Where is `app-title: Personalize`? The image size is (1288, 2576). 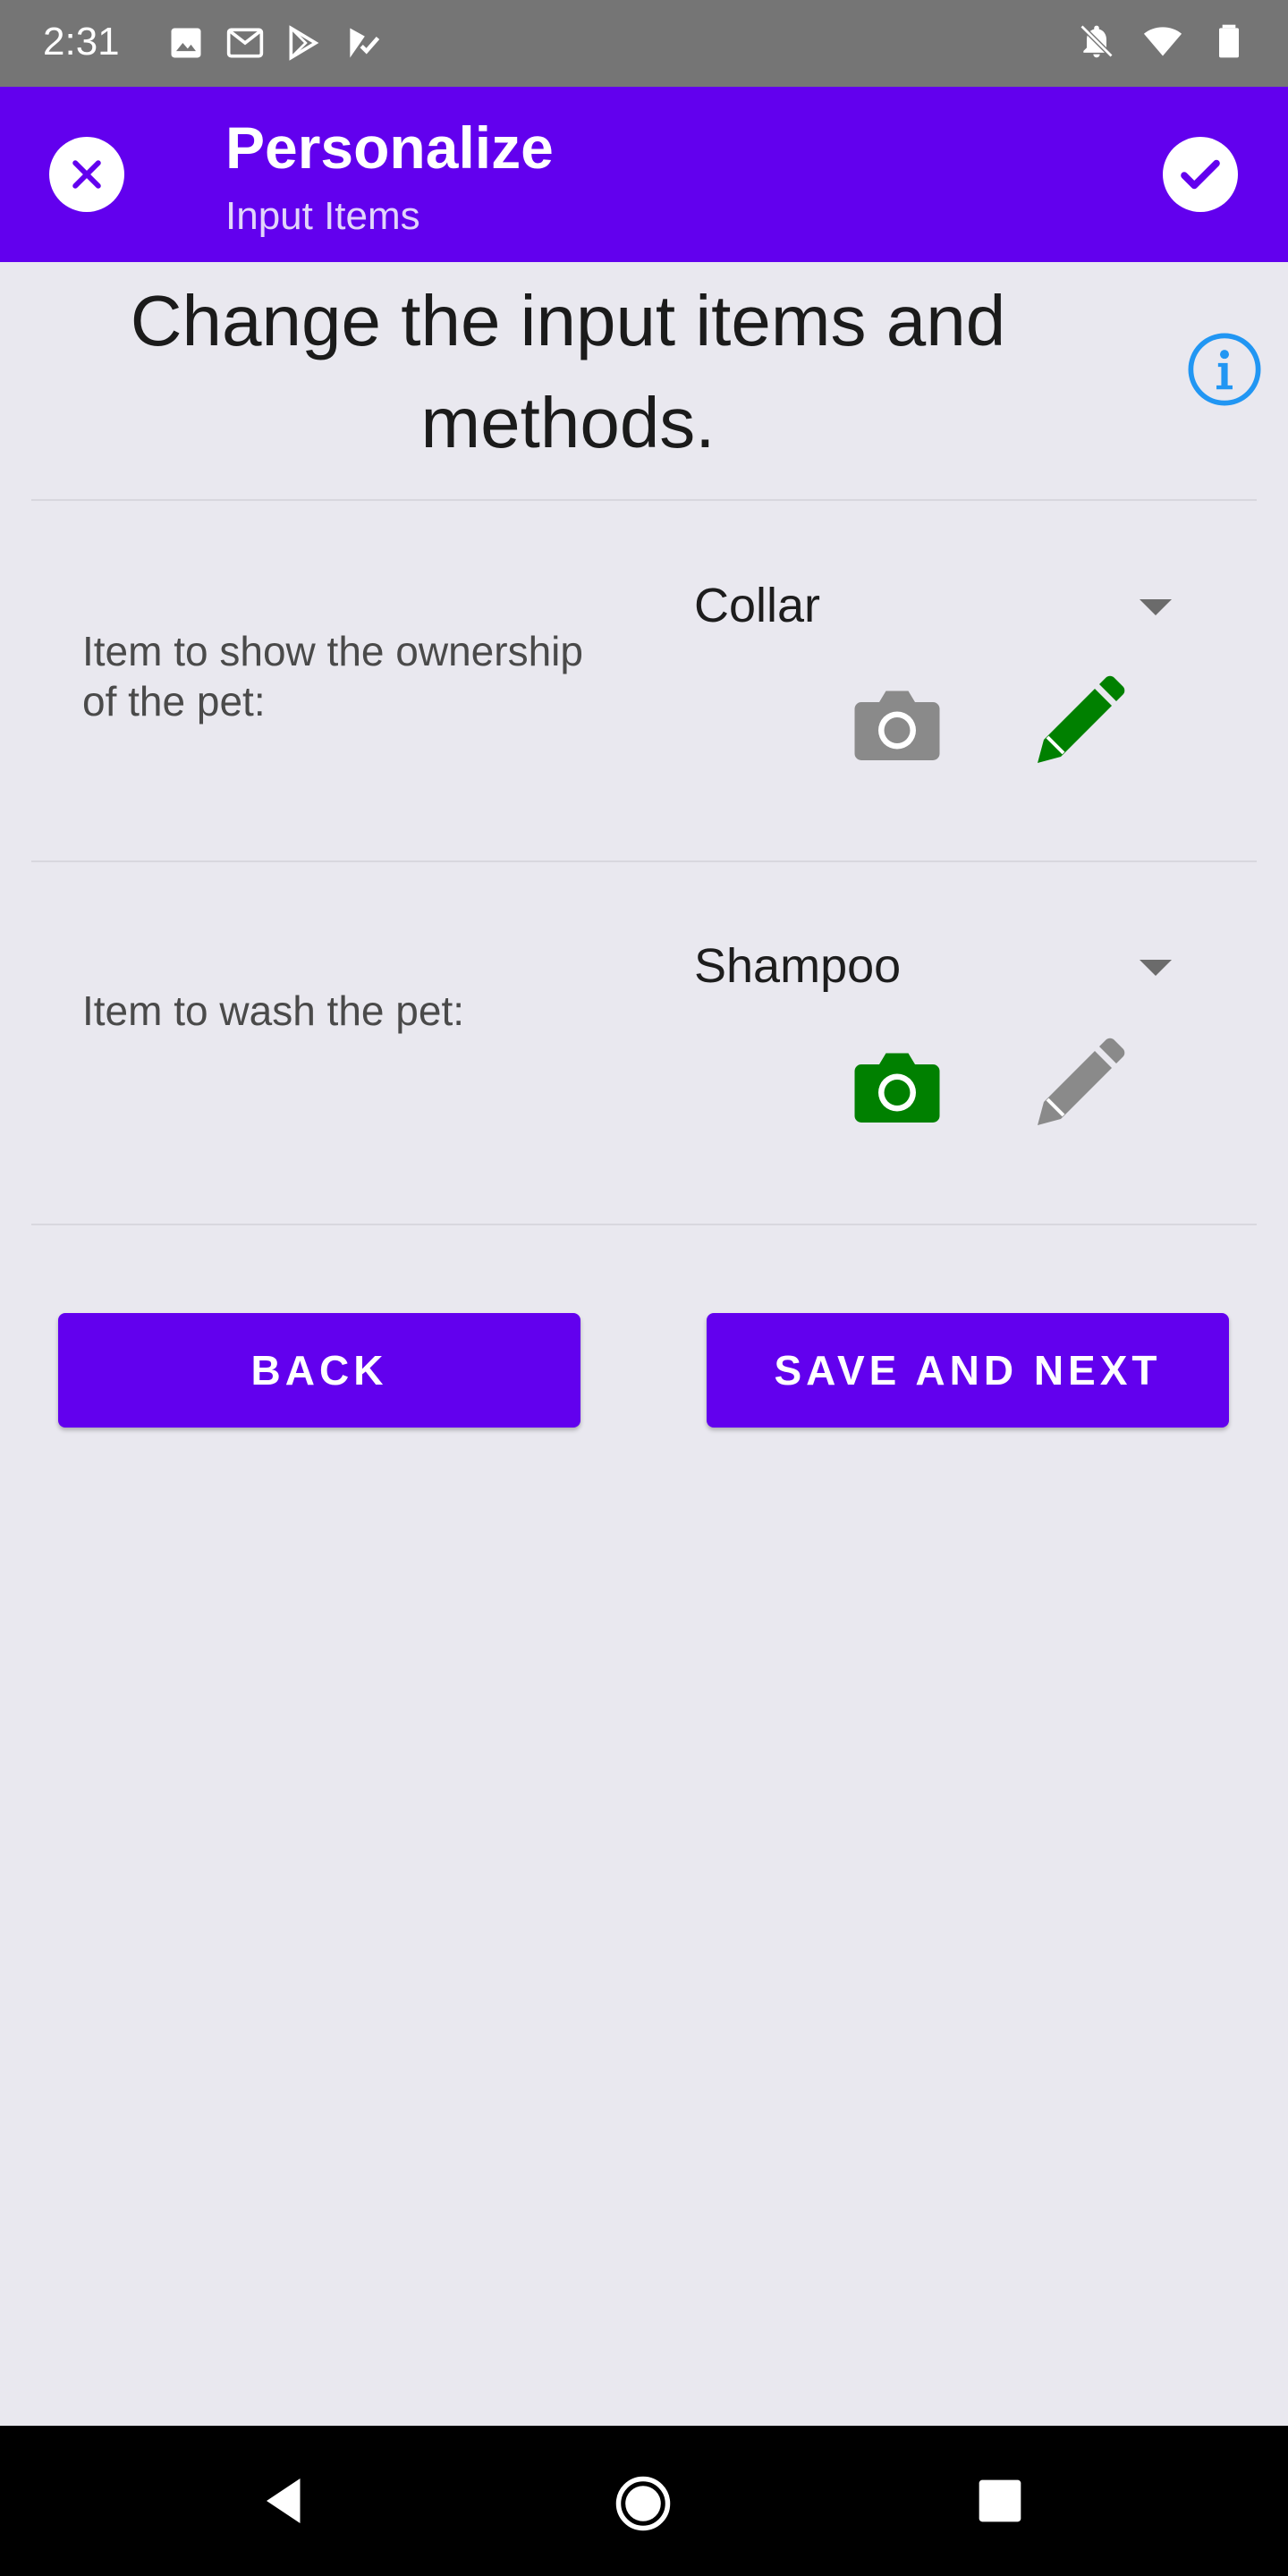 app-title: Personalize is located at coordinates (389, 147).